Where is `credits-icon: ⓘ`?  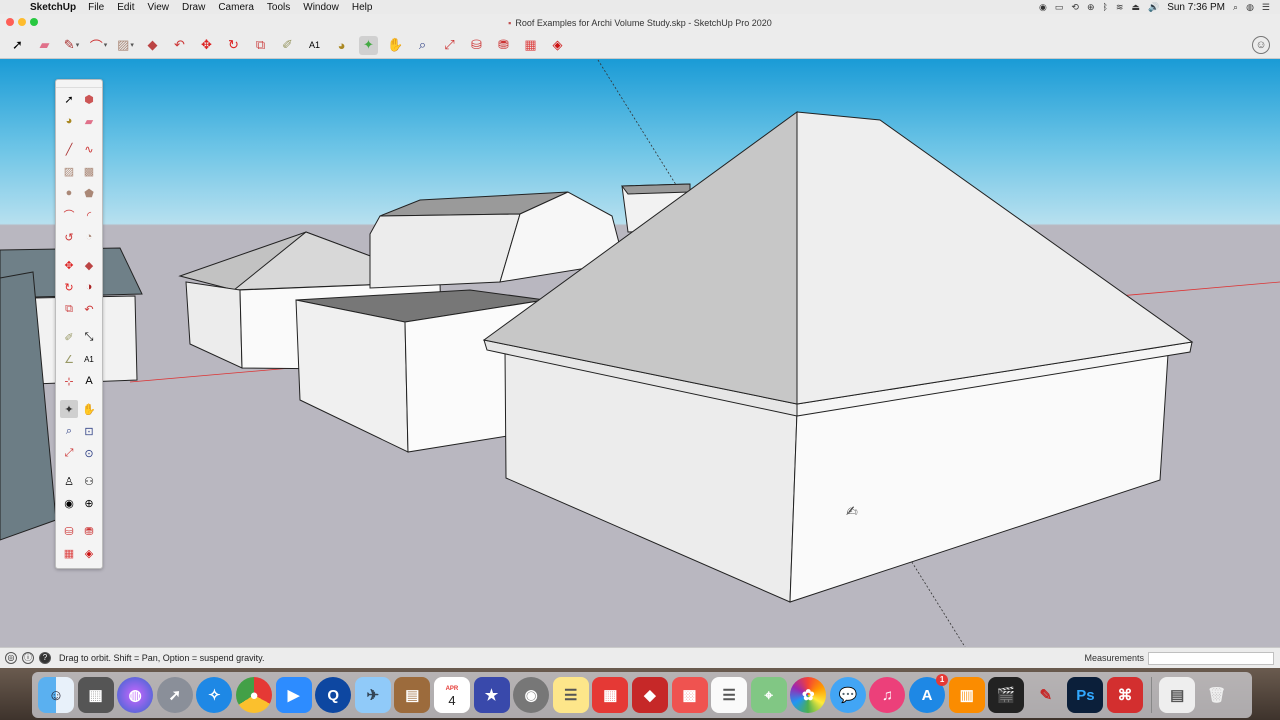 credits-icon: ⓘ is located at coordinates (28, 658).